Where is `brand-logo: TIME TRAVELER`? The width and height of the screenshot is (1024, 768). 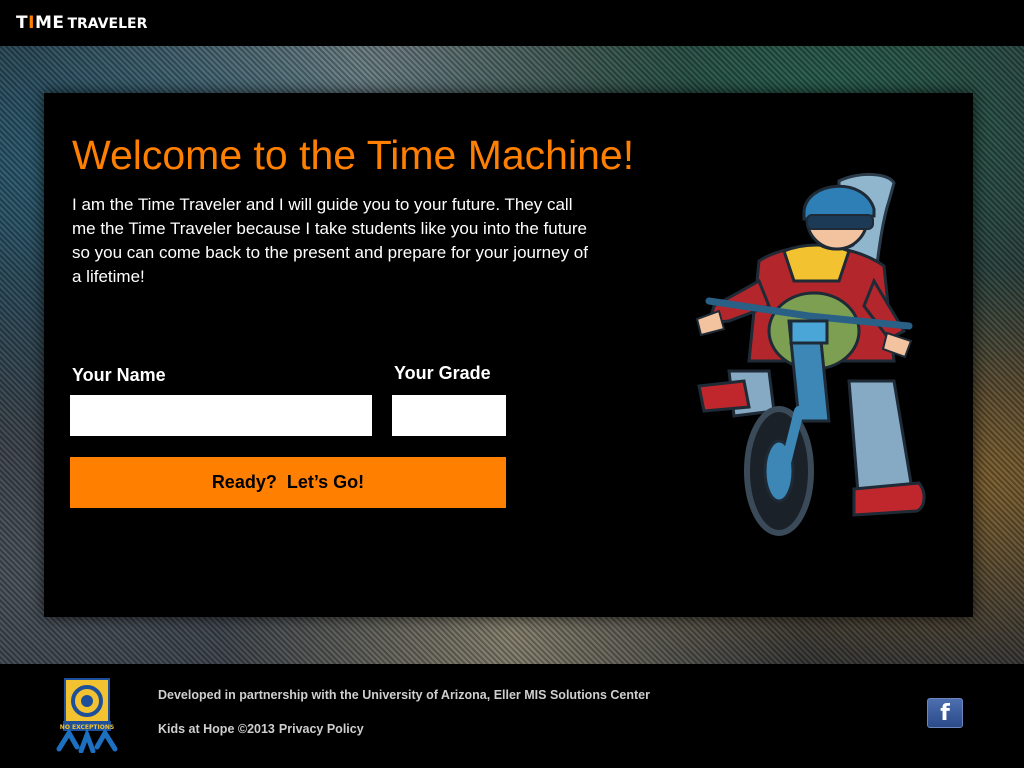 brand-logo: TIME TRAVELER is located at coordinates (81, 23).